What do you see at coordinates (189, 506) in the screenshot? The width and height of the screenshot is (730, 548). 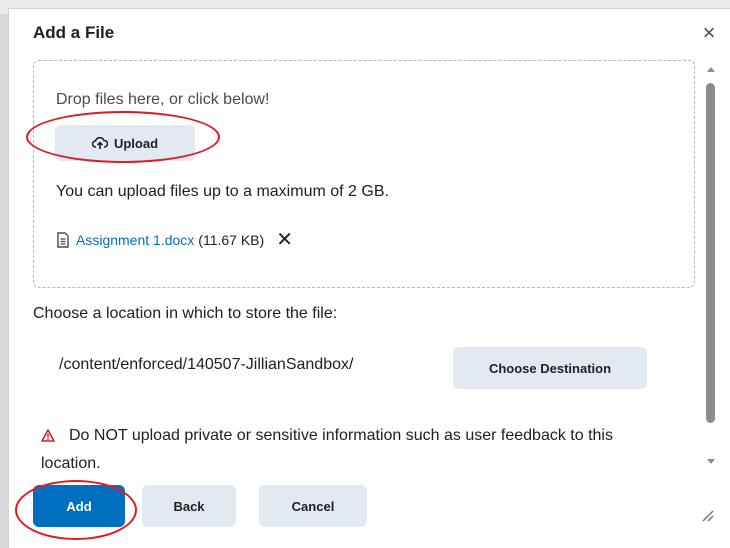 I see `back-button: Back` at bounding box center [189, 506].